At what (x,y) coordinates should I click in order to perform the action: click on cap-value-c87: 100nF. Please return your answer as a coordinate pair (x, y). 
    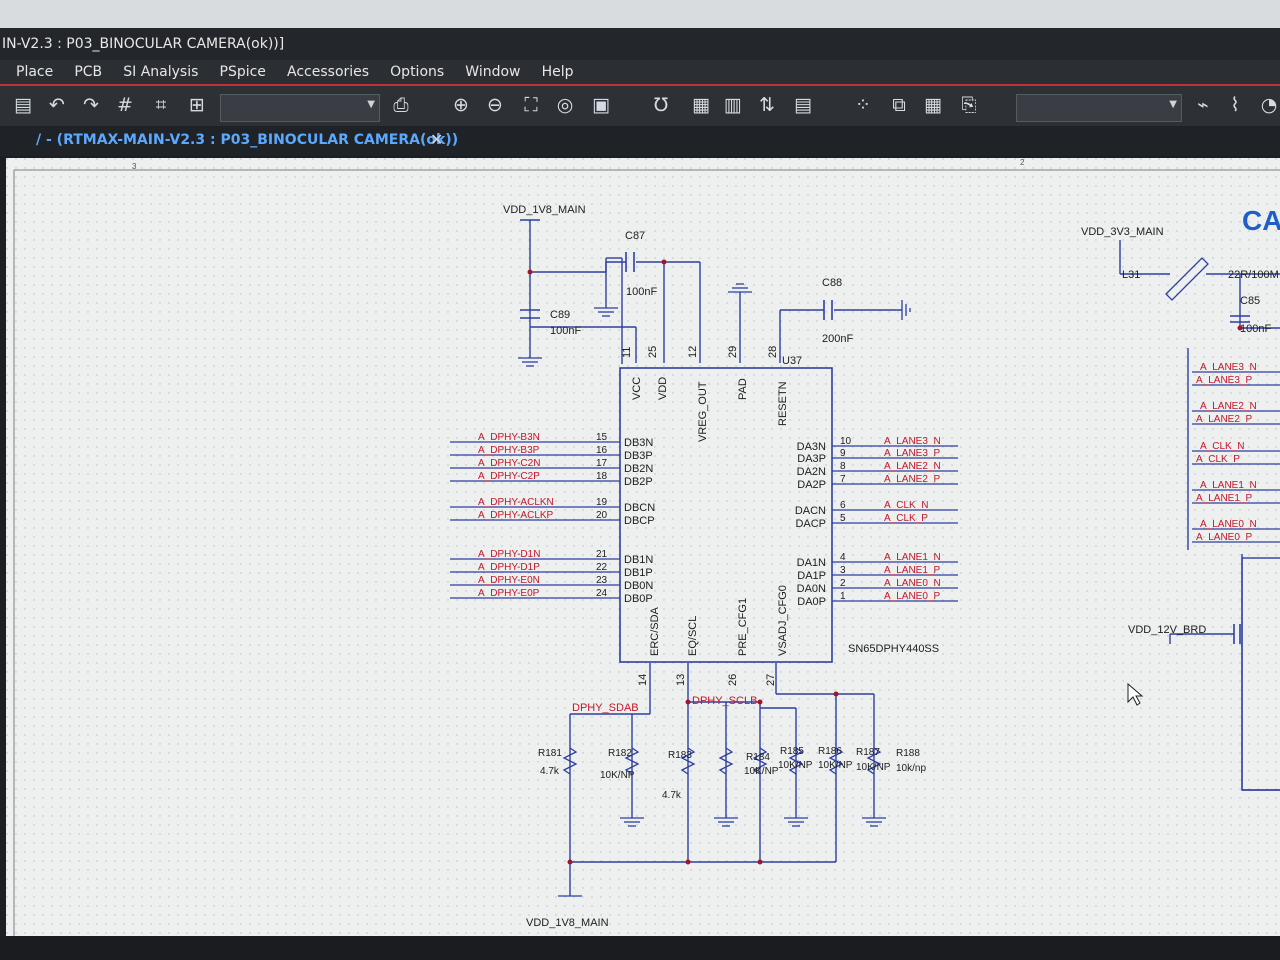
    Looking at the image, I should click on (641, 292).